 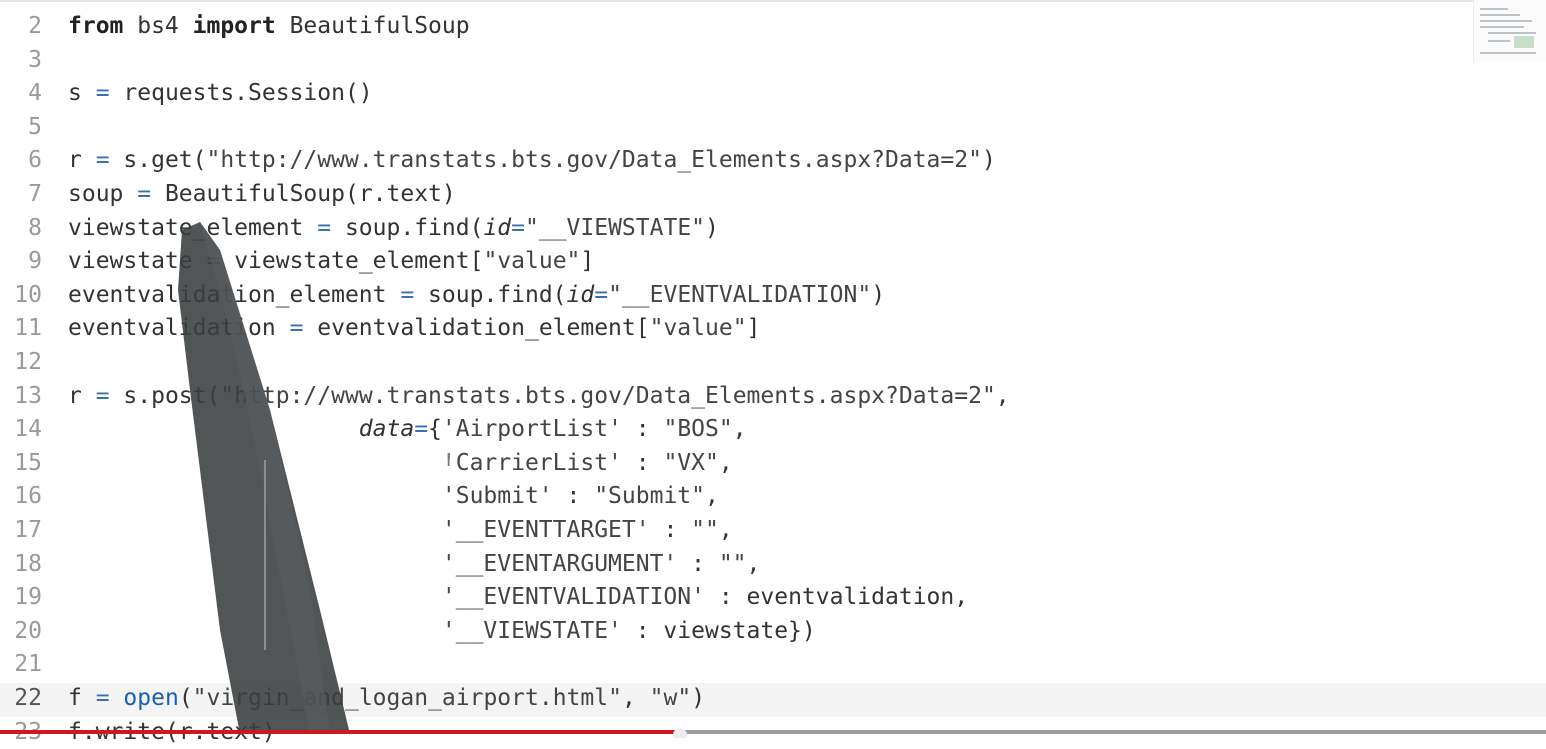 I want to click on code-line-4: s = requests.Session(), so click(x=220, y=94).